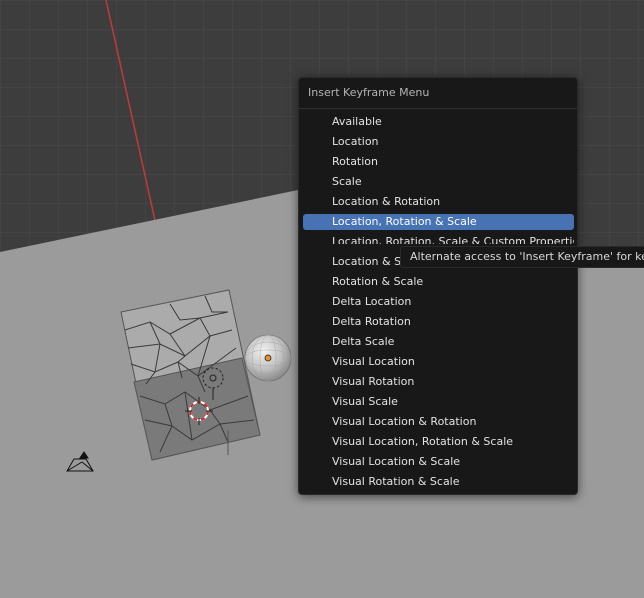 The height and width of the screenshot is (598, 644). I want to click on menu-item-visual-rotation: Visual Rotation, so click(438, 382).